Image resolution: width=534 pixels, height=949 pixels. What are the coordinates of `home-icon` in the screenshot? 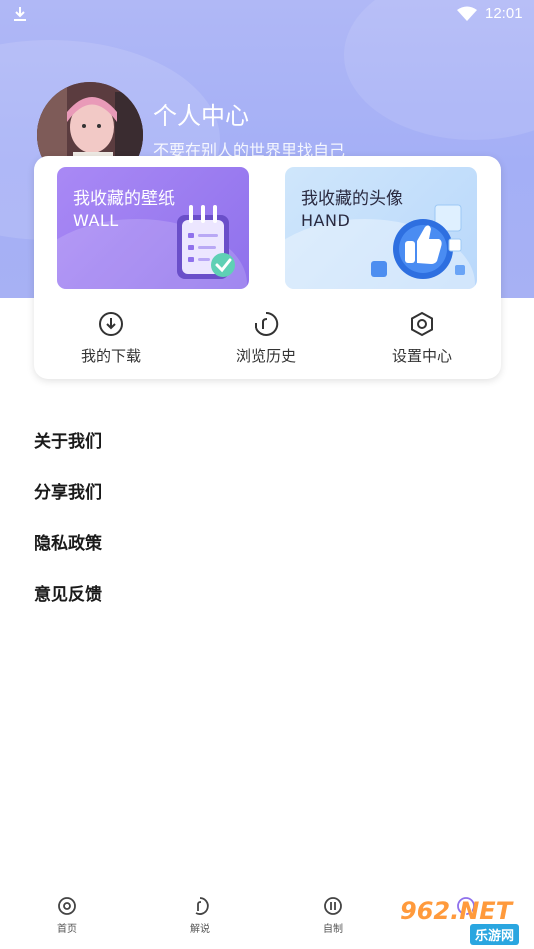 It's located at (67, 906).